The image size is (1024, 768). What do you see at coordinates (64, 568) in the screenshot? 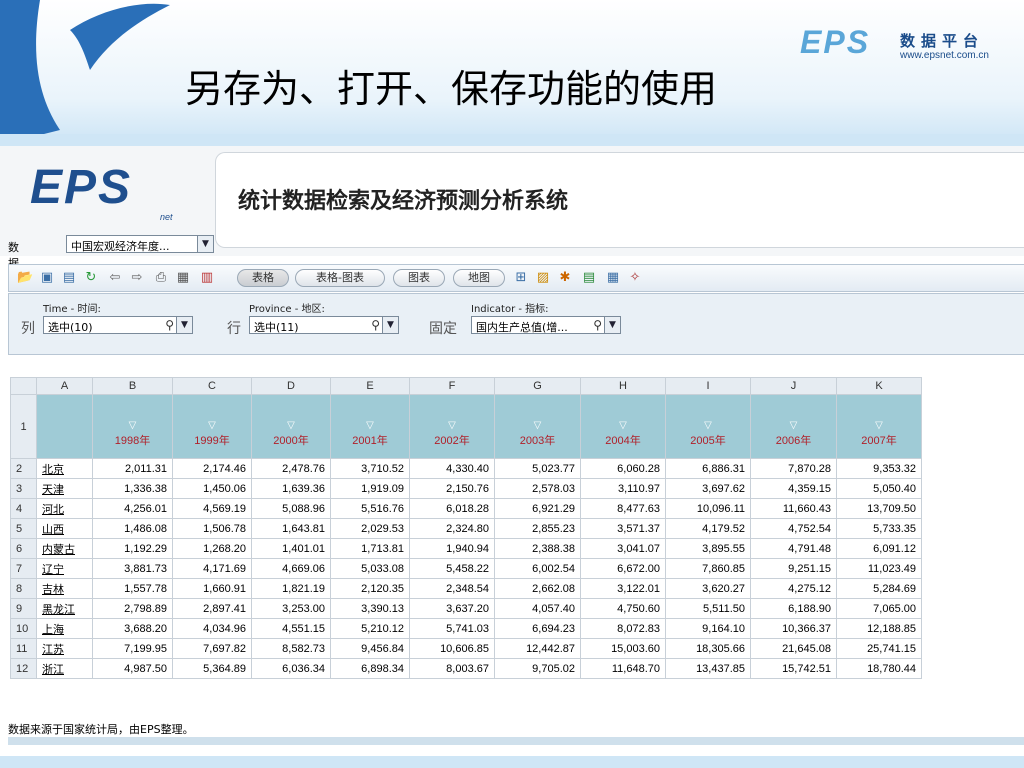
I see `province-link: 辽宁` at bounding box center [64, 568].